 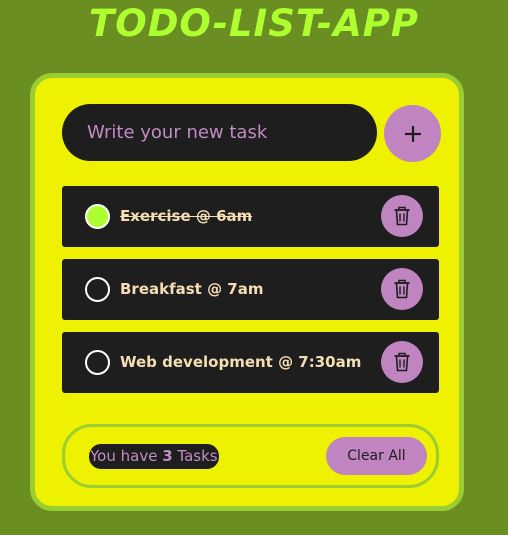 What do you see at coordinates (126, 456) in the screenshot?
I see `task-count-prefix: You have` at bounding box center [126, 456].